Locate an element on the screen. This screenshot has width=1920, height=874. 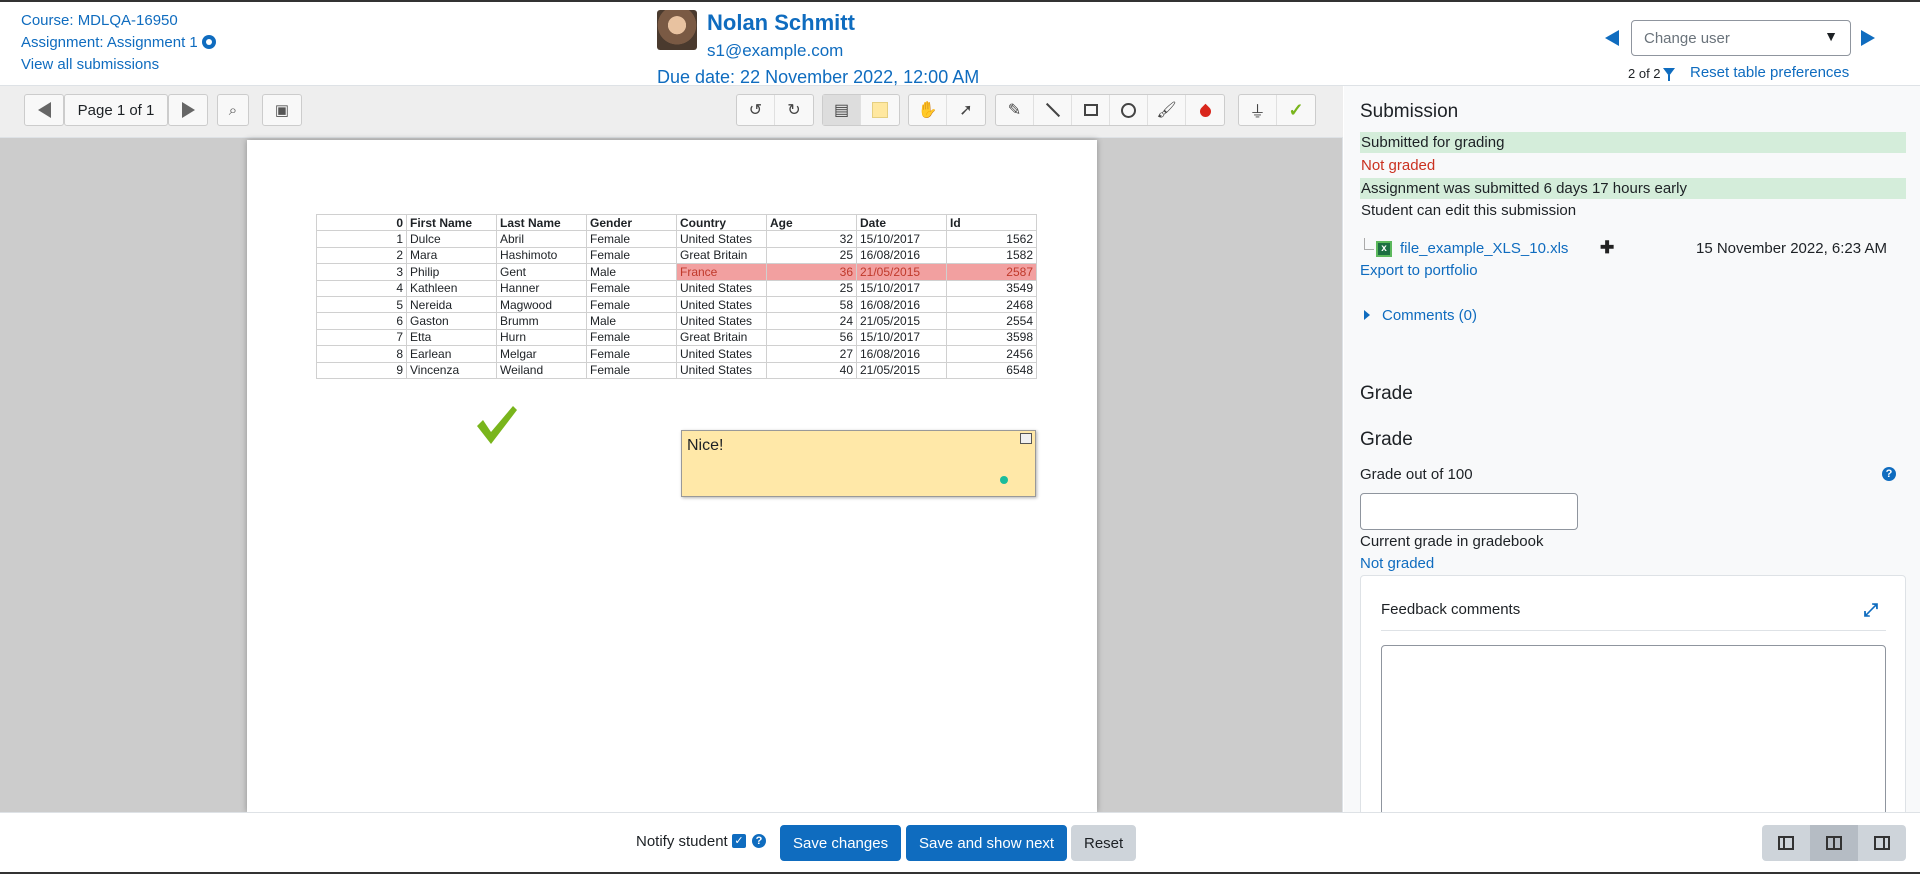
pen-icon: ✎ is located at coordinates (1015, 110).